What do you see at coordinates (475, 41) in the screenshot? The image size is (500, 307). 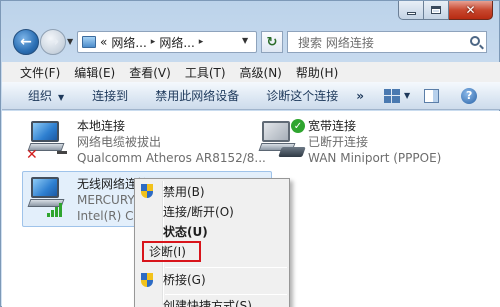 I see `search-icon` at bounding box center [475, 41].